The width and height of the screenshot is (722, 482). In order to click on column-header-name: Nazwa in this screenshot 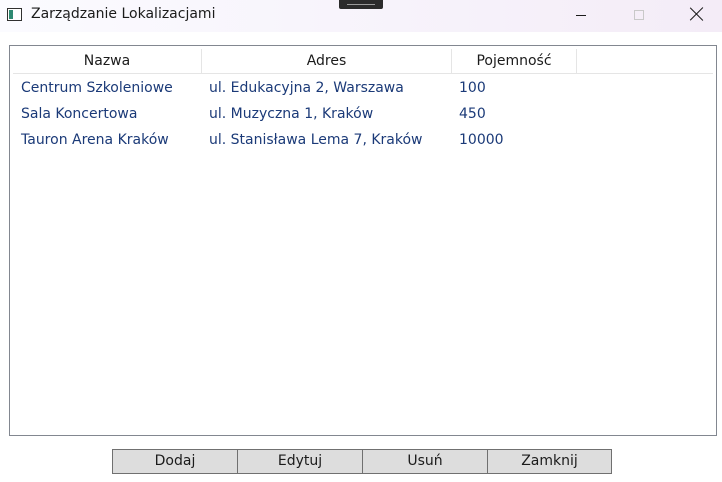, I will do `click(107, 61)`.